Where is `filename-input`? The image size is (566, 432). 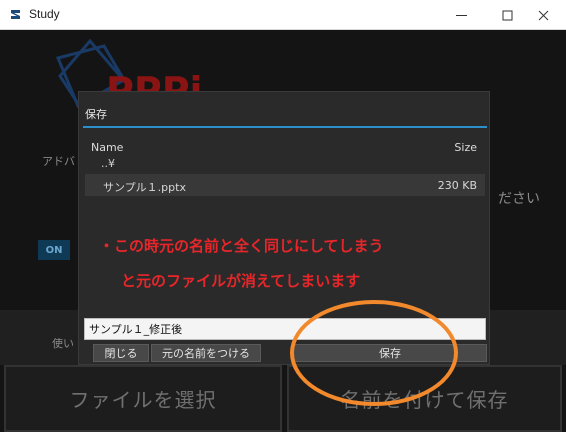
filename-input is located at coordinates (285, 329).